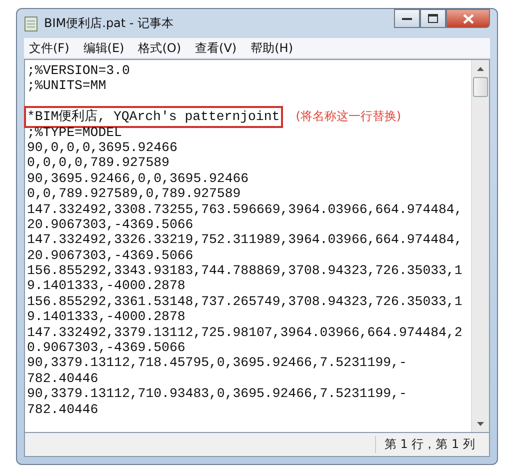  What do you see at coordinates (74, 132) in the screenshot?
I see `text-line: ;%TYPE=MODEL` at bounding box center [74, 132].